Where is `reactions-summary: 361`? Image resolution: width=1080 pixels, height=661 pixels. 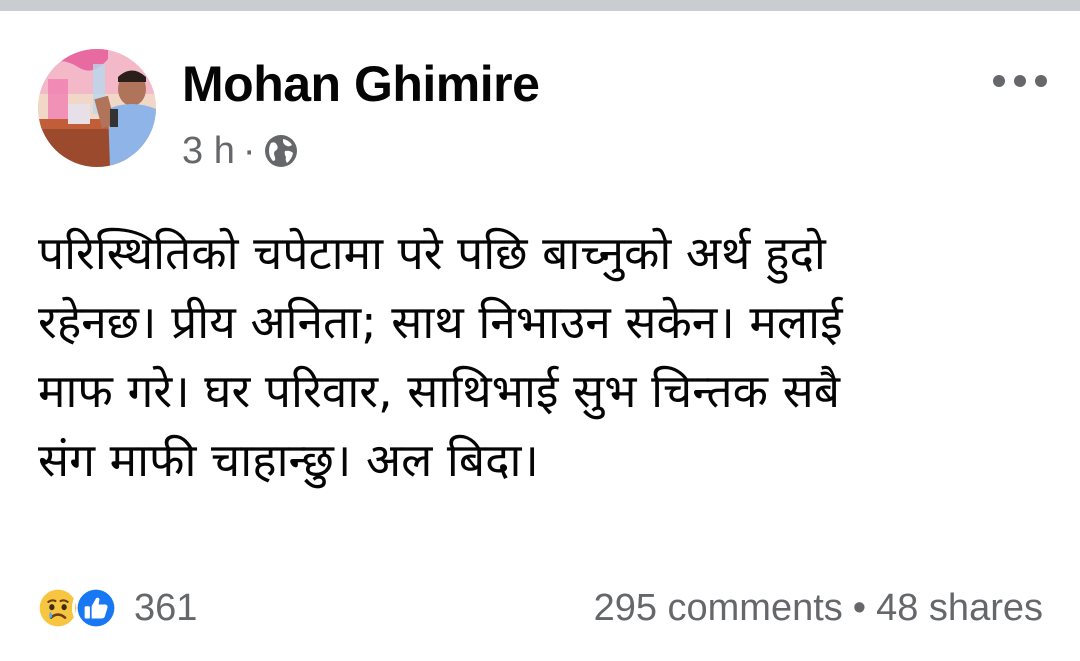
reactions-summary: 361 is located at coordinates (115, 608).